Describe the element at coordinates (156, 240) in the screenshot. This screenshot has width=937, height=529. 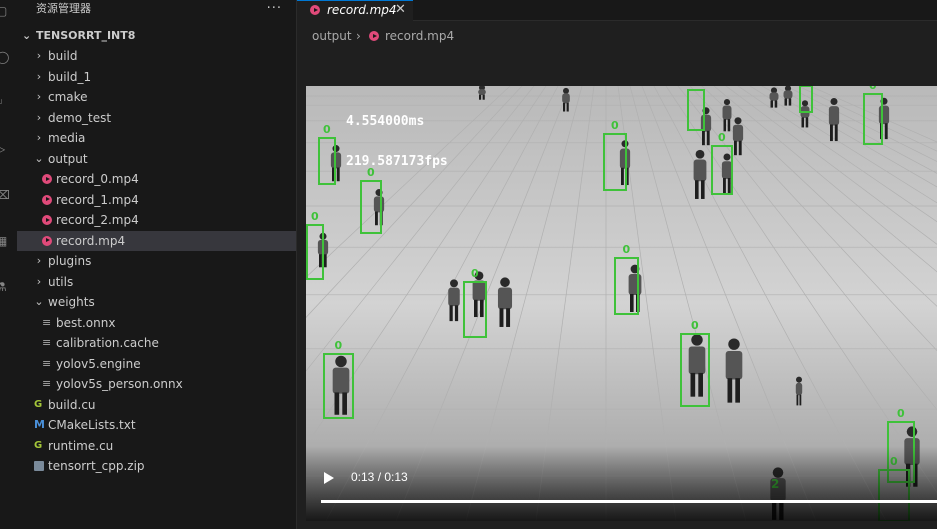
I see `tree-file: record.mp4` at that location.